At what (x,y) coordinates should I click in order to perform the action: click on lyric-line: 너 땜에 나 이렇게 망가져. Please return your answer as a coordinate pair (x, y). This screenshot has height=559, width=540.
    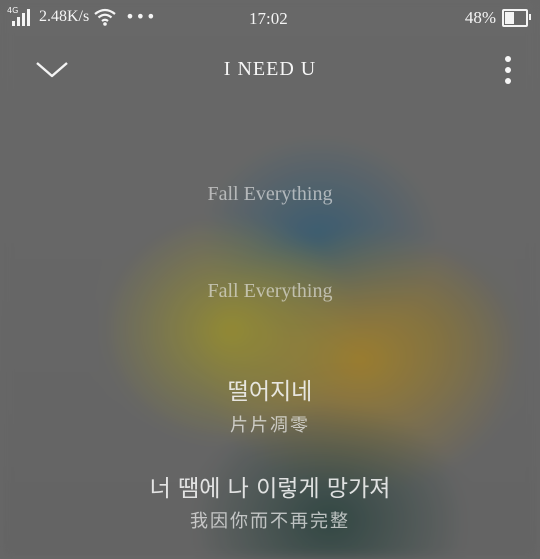
    Looking at the image, I should click on (270, 486).